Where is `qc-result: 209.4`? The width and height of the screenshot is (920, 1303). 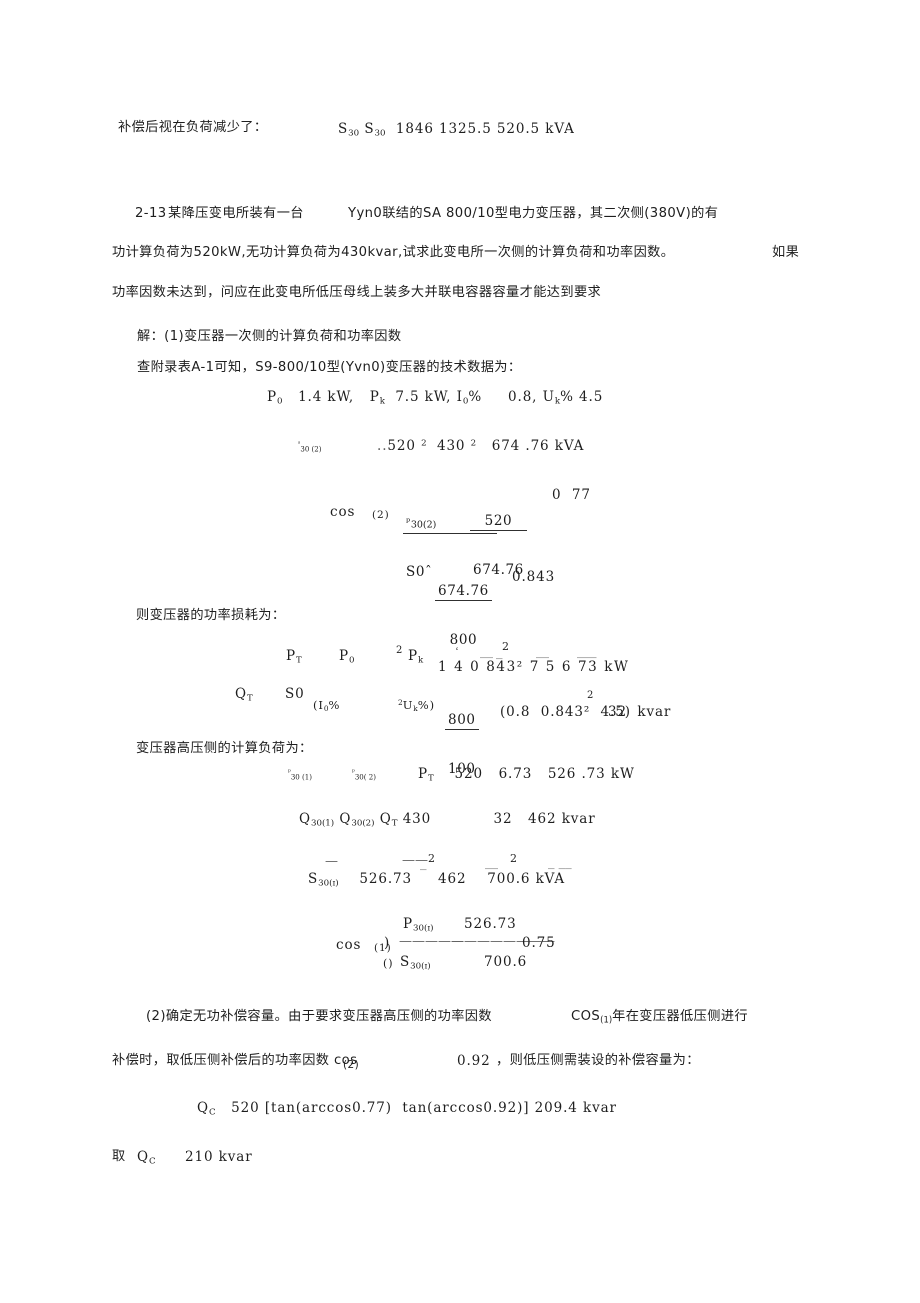 qc-result: 209.4 is located at coordinates (556, 1108).